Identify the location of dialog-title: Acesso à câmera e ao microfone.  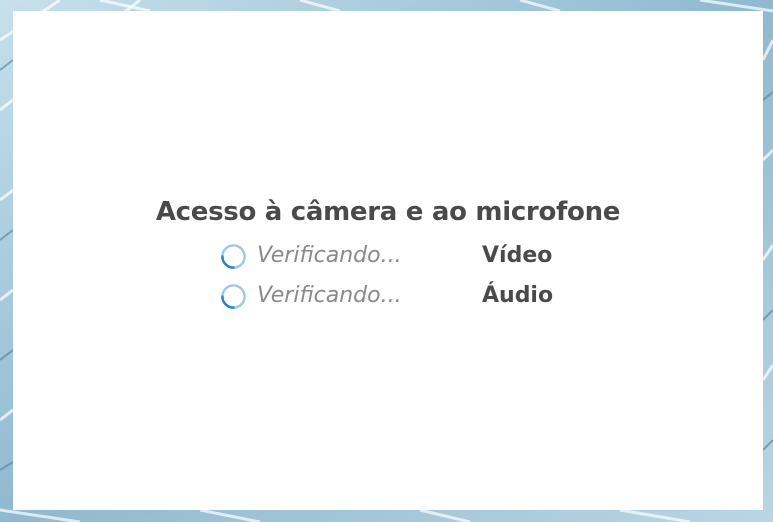
(388, 212).